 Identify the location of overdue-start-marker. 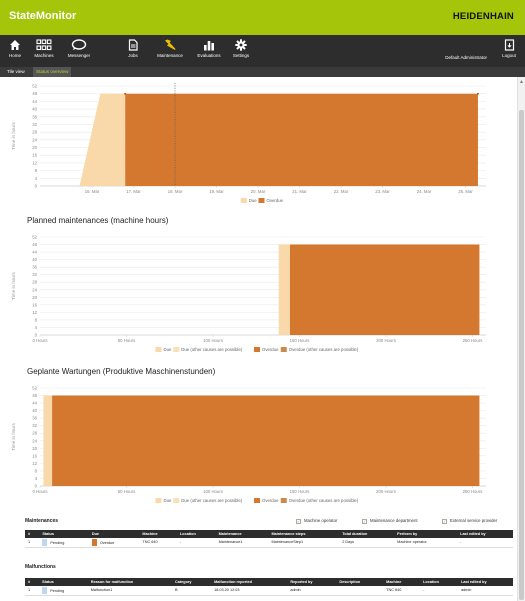
(125, 93).